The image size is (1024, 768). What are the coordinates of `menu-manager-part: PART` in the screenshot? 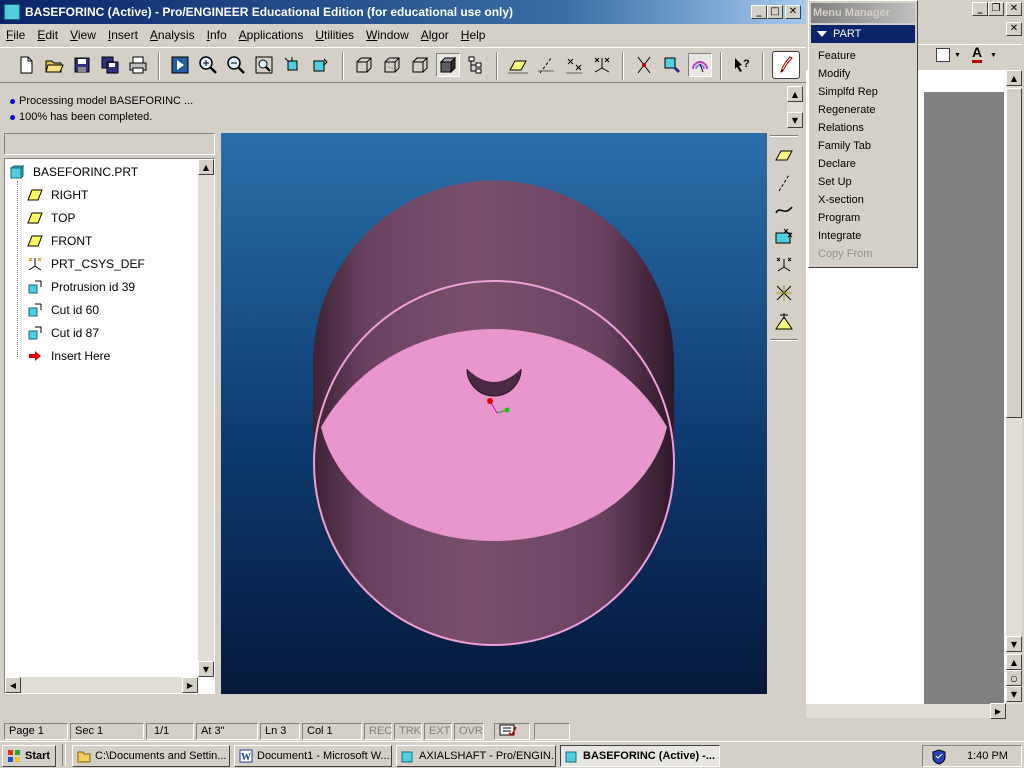 It's located at (863, 34).